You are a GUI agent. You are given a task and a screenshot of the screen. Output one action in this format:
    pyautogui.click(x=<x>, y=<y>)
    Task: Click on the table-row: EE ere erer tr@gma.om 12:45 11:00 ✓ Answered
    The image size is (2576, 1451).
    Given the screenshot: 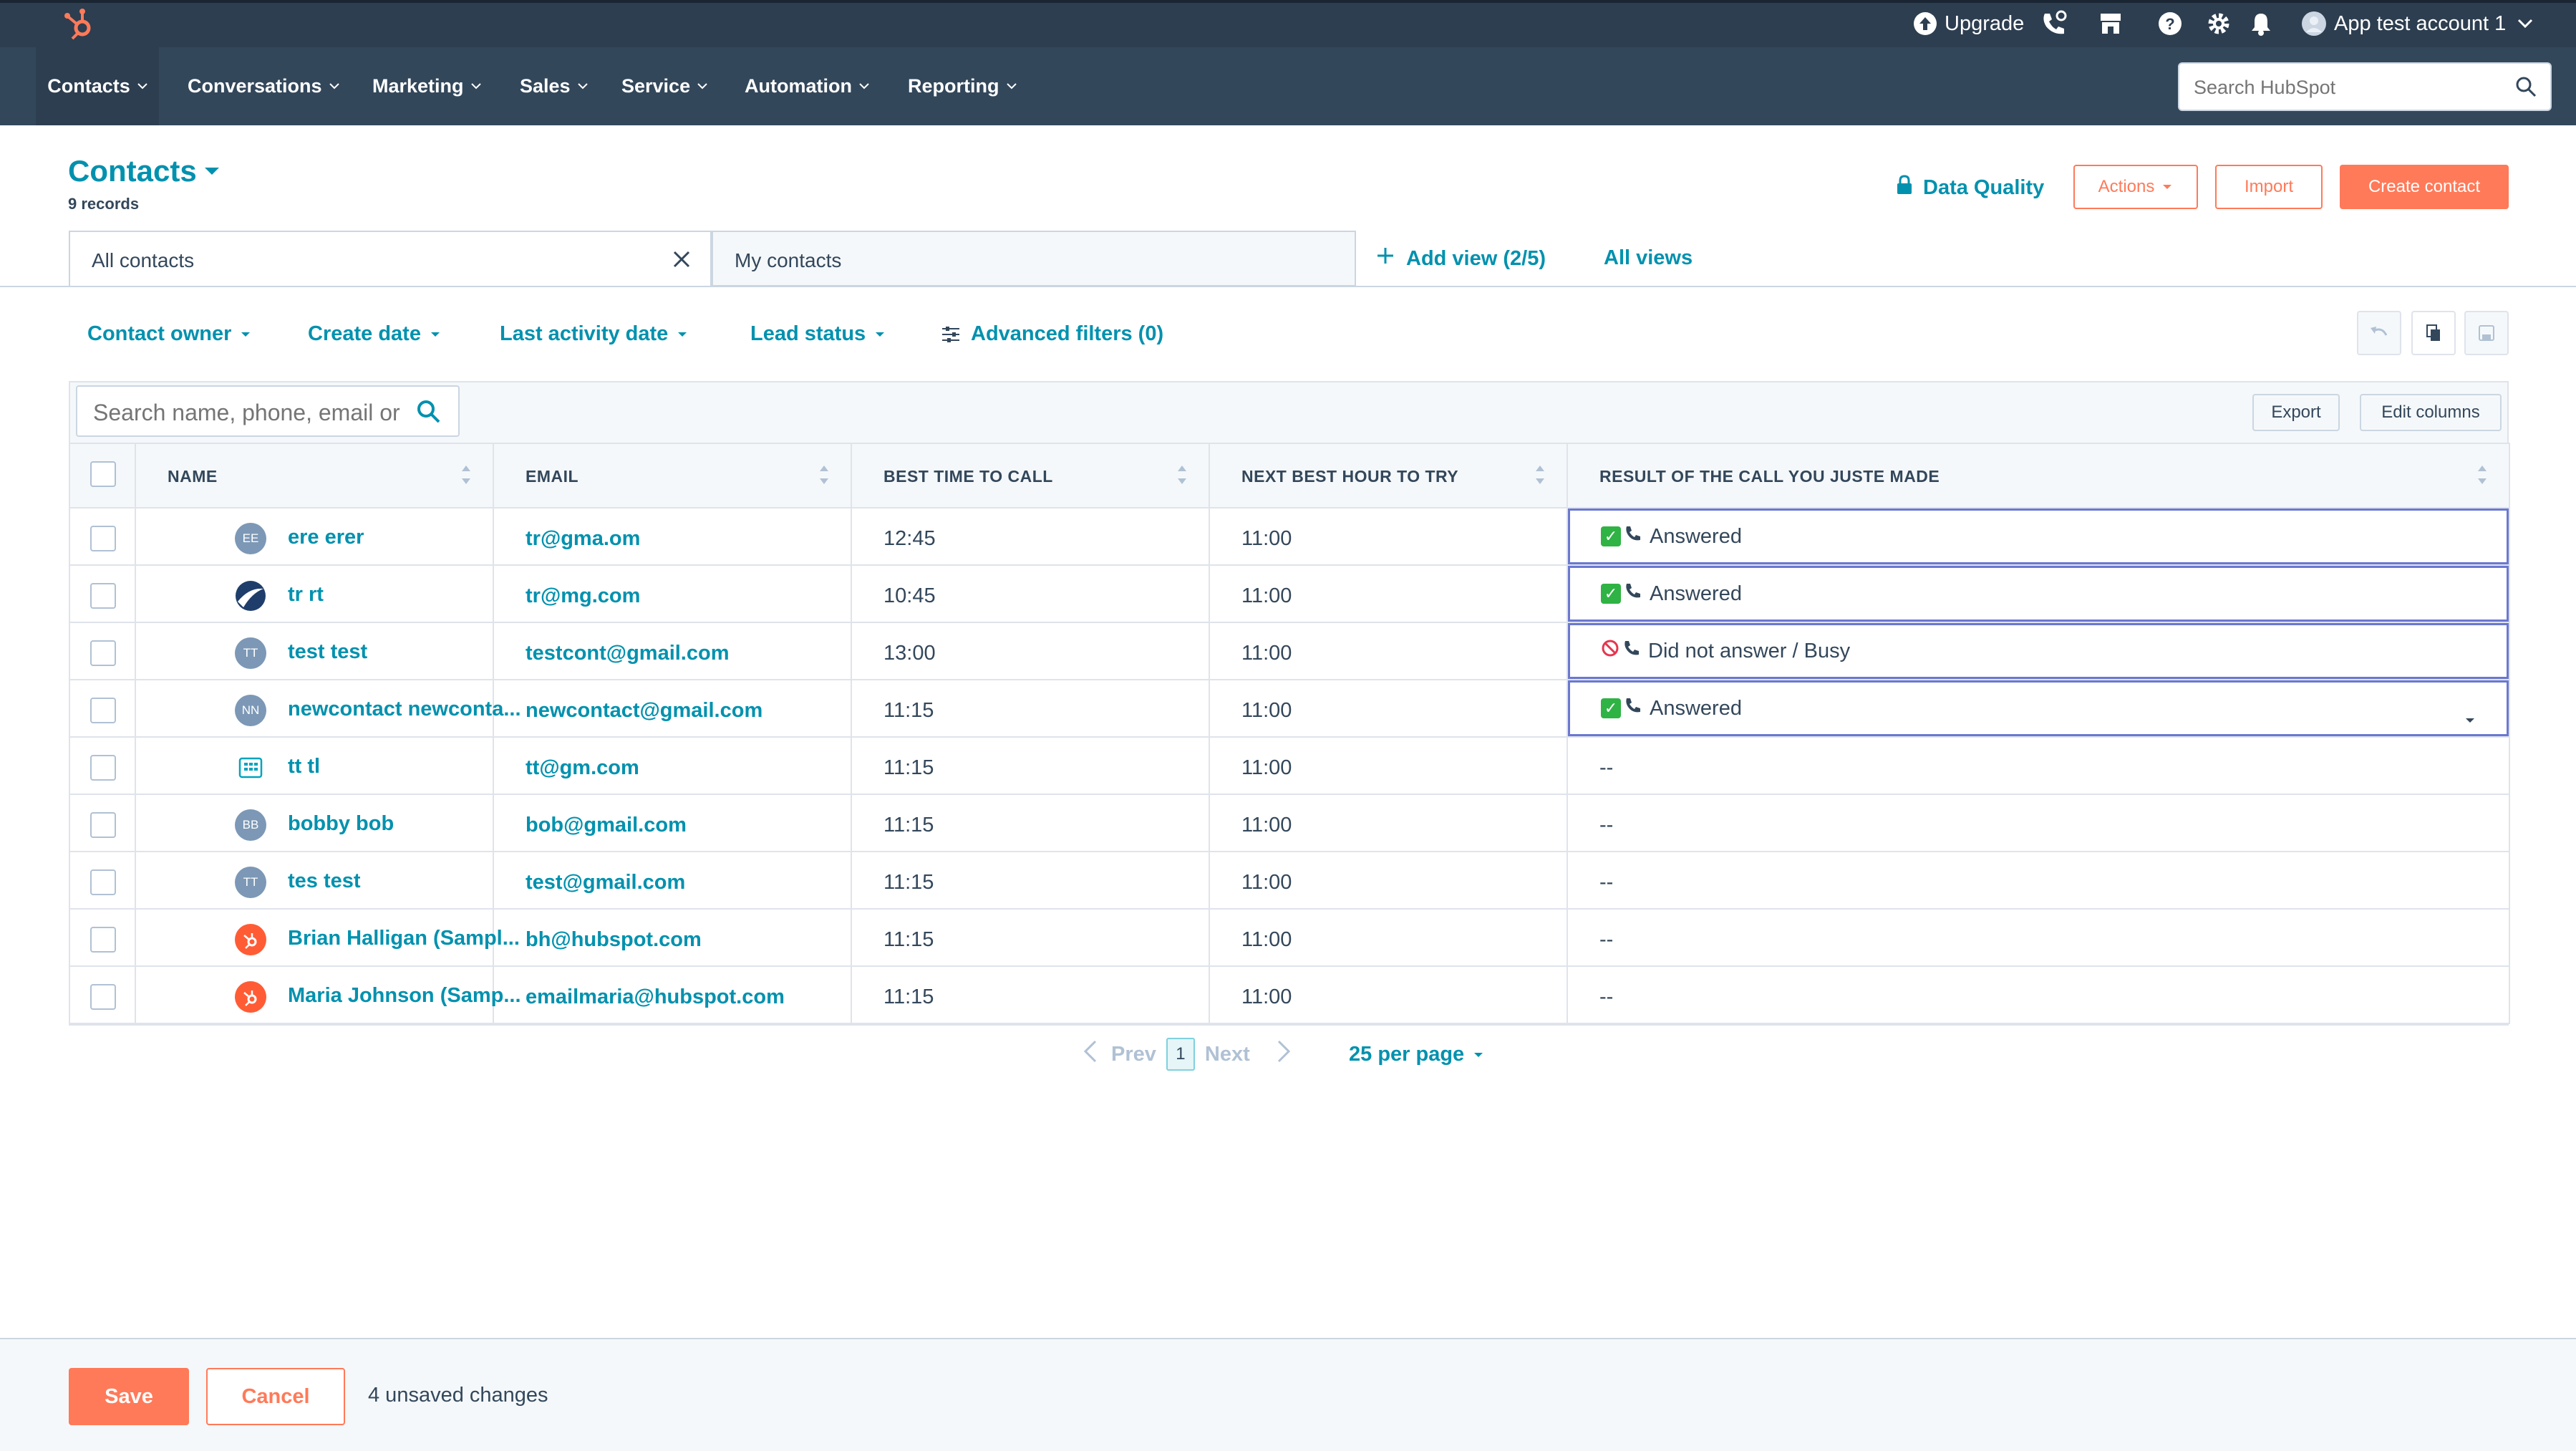 What is the action you would take?
    pyautogui.click(x=1289, y=536)
    